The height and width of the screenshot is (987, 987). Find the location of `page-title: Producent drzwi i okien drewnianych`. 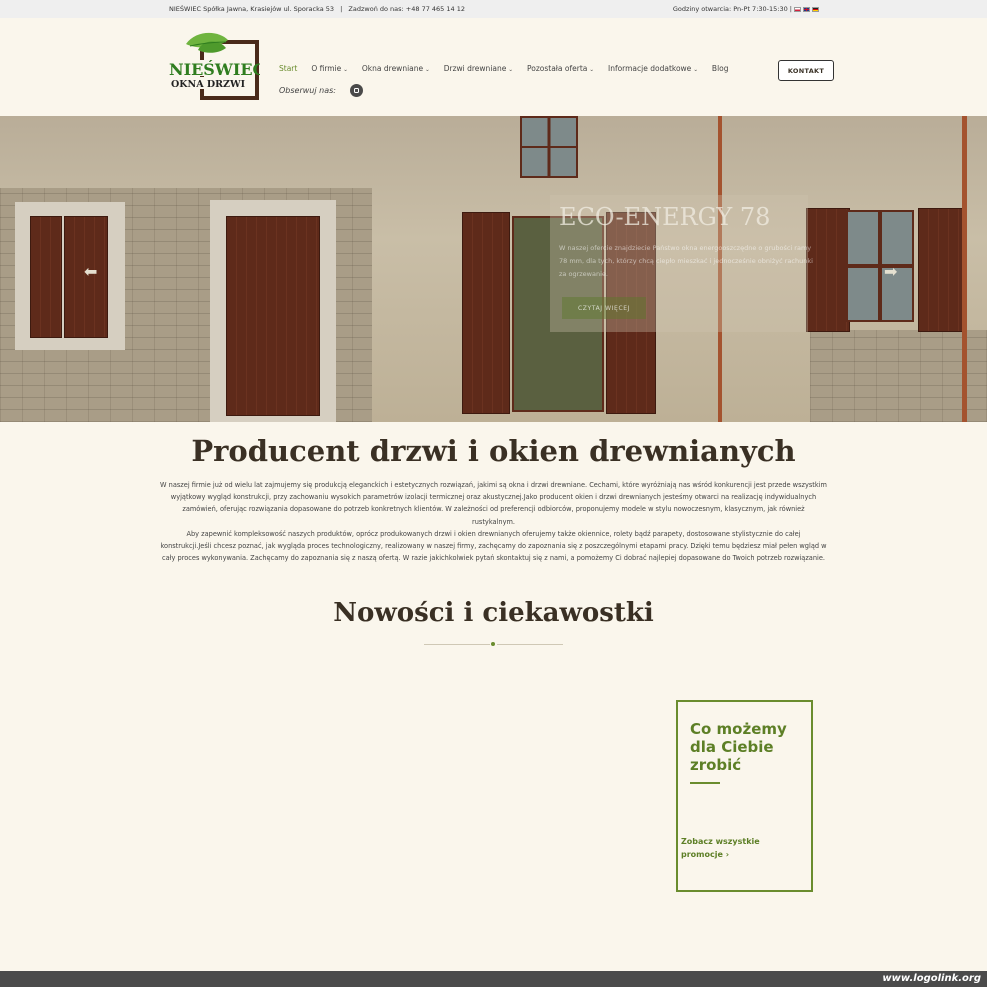

page-title: Producent drzwi i okien drewnianych is located at coordinates (493, 451).